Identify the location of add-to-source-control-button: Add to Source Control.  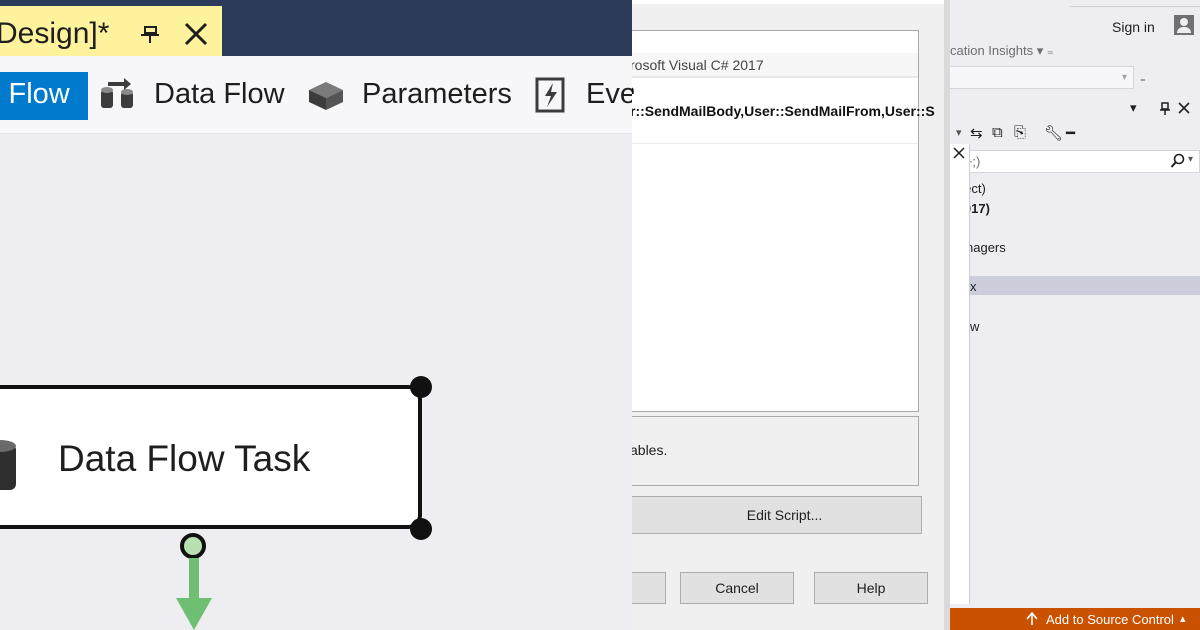
(1110, 619).